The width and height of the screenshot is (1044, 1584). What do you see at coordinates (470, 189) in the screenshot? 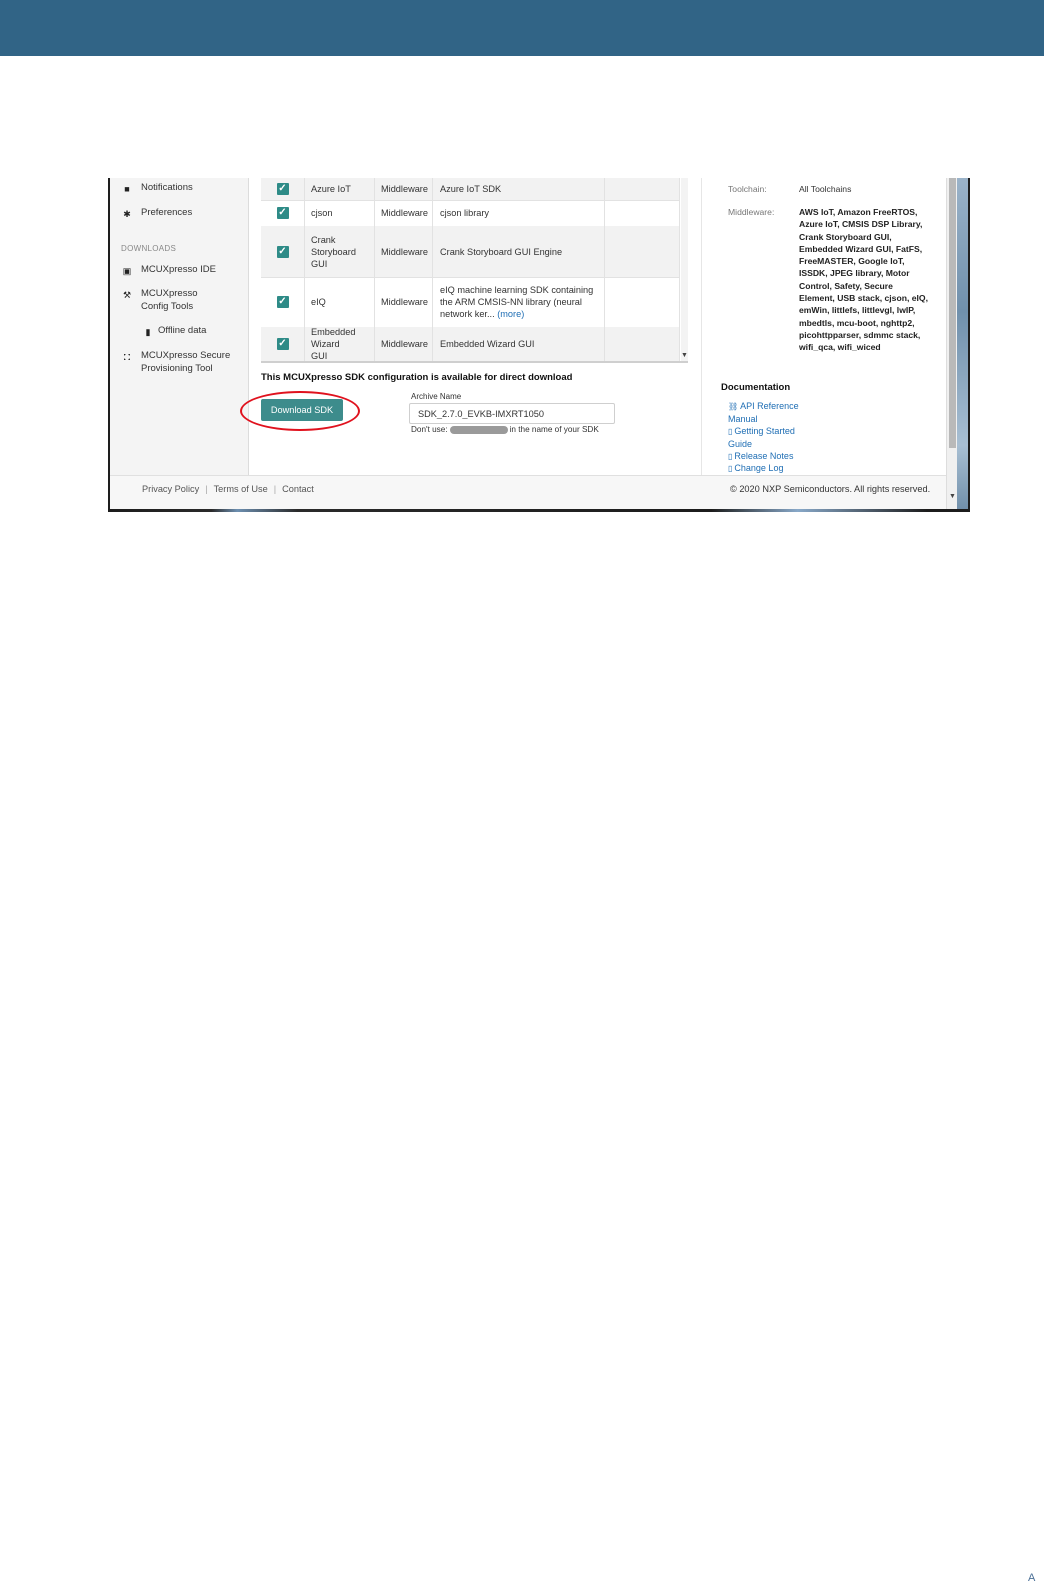
I see `table-row: ✓ Azure IoT Middleware Azure IoT SDK` at bounding box center [470, 189].